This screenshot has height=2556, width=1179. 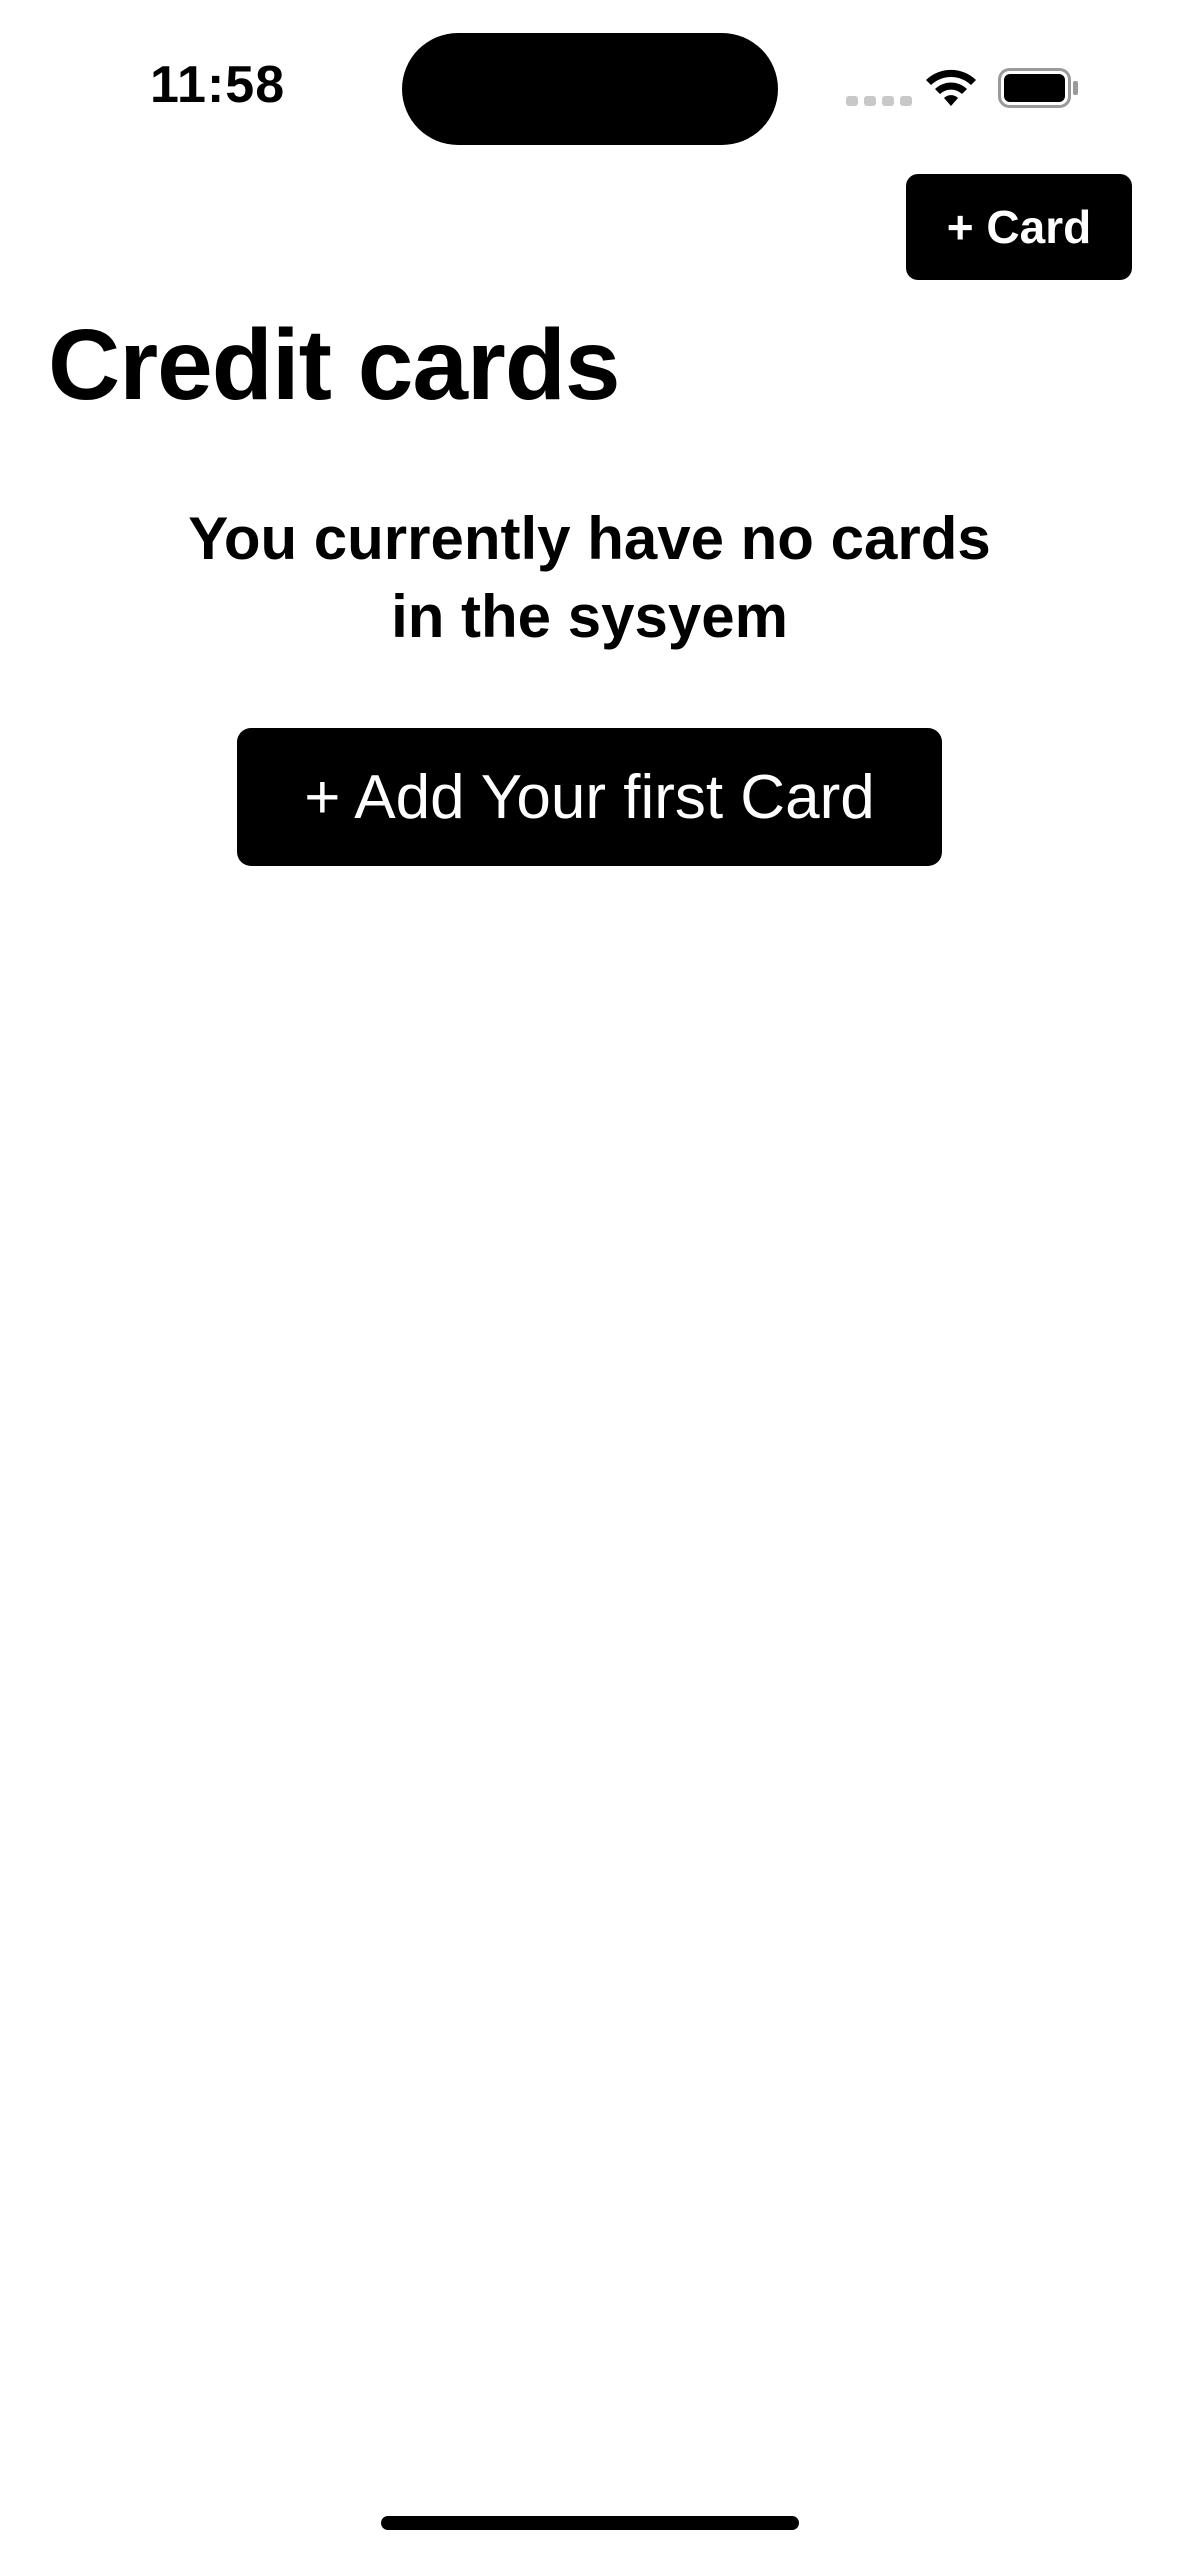 What do you see at coordinates (951, 87) in the screenshot?
I see `wifi-icon` at bounding box center [951, 87].